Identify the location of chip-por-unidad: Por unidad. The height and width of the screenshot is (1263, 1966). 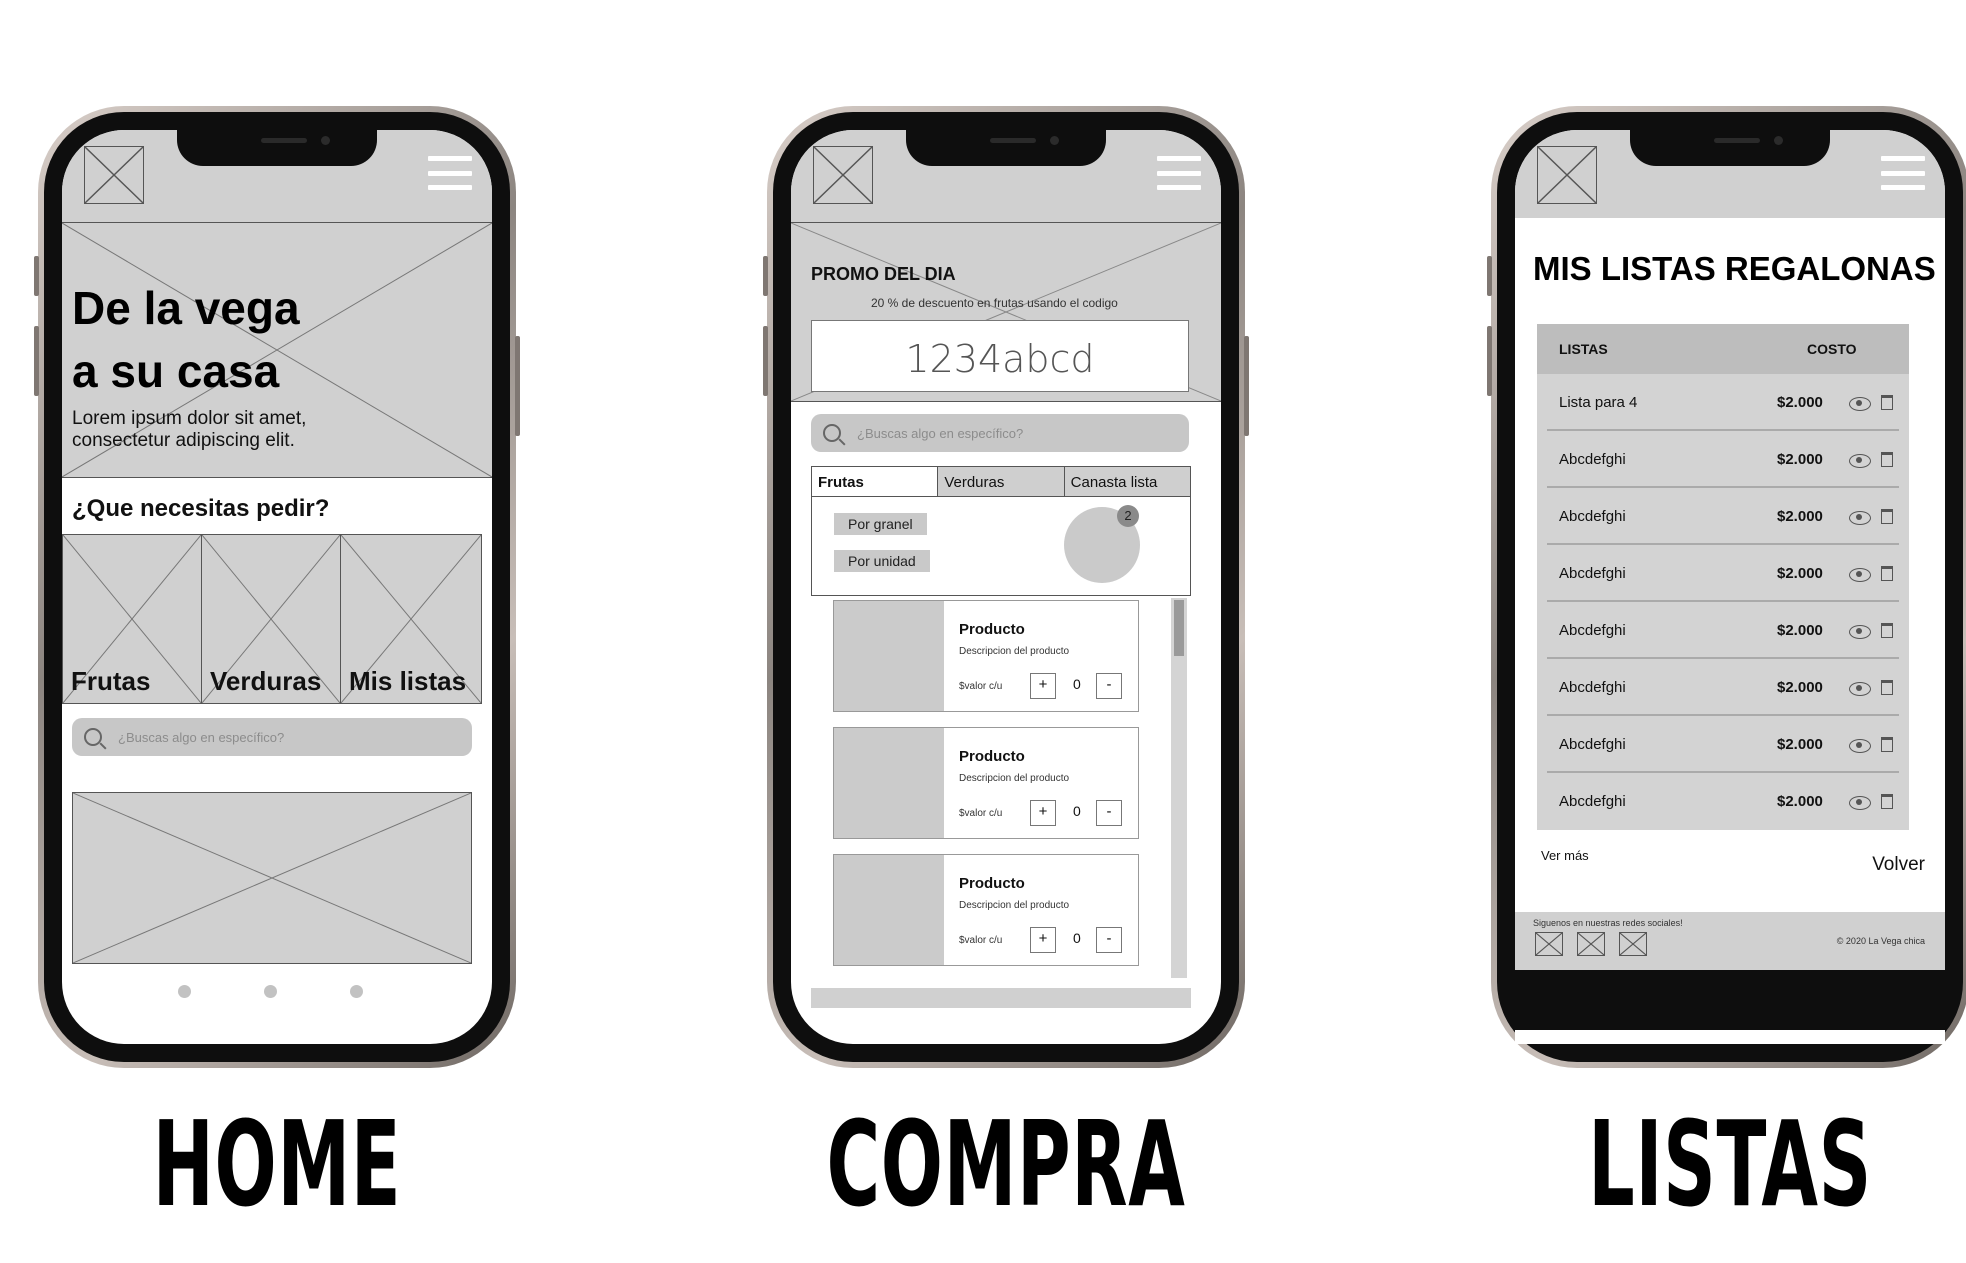
(882, 561).